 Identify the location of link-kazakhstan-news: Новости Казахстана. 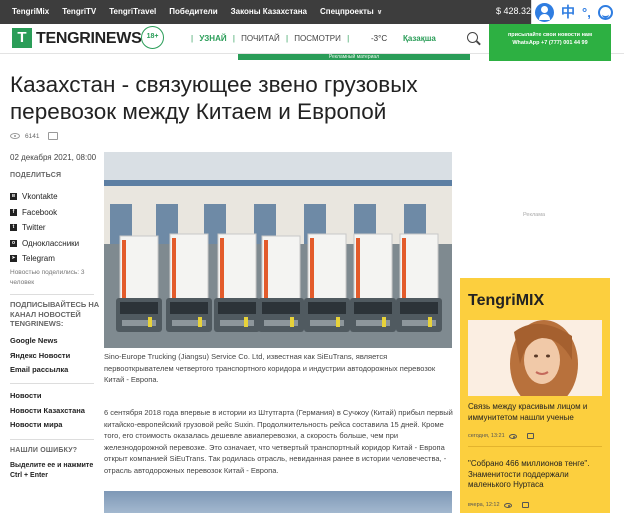
(47, 413).